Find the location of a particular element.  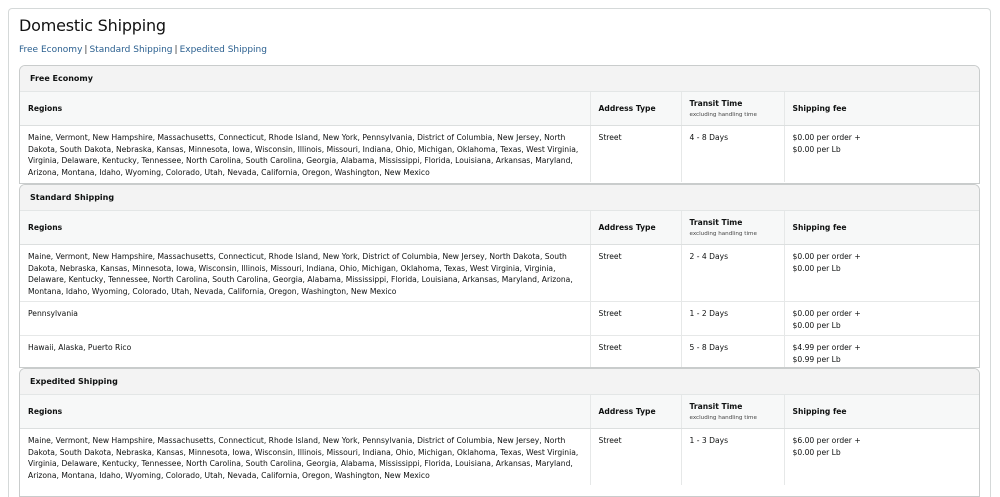

cell-transit: 5 - 8 Days is located at coordinates (732, 351).